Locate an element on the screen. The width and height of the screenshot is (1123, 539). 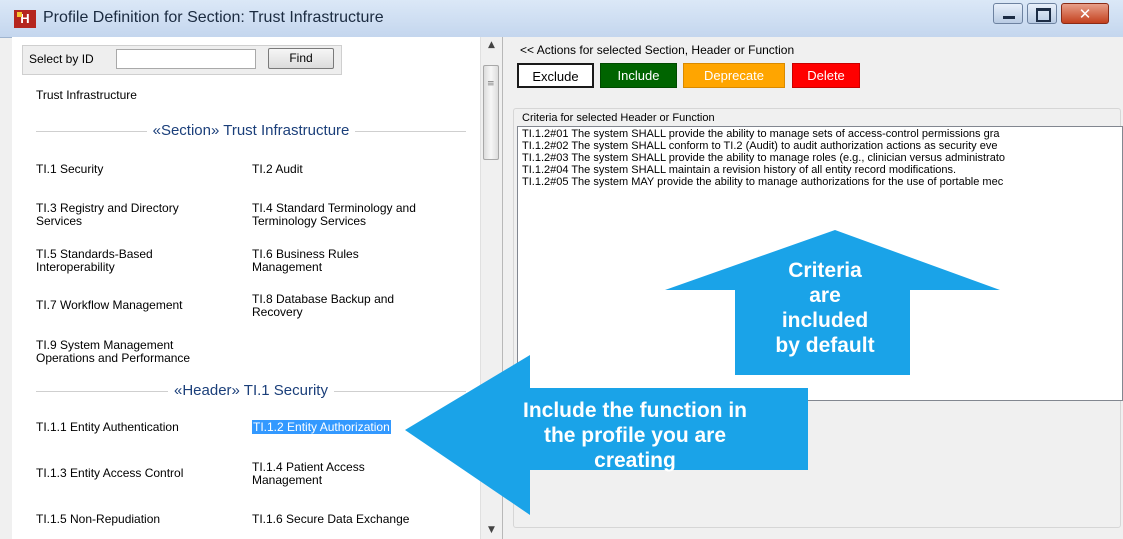
section-group-header: «Section» Trust Infrastructure is located at coordinates (251, 131).